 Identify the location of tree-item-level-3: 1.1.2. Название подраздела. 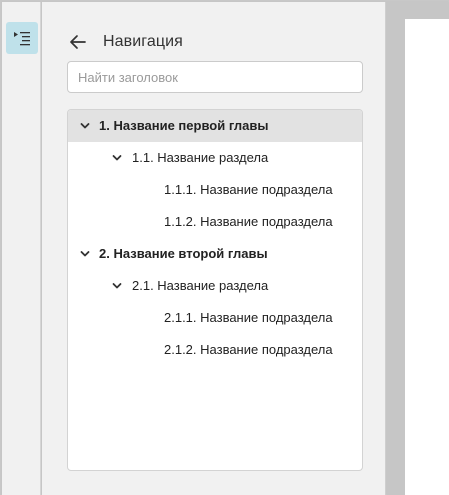
(215, 222).